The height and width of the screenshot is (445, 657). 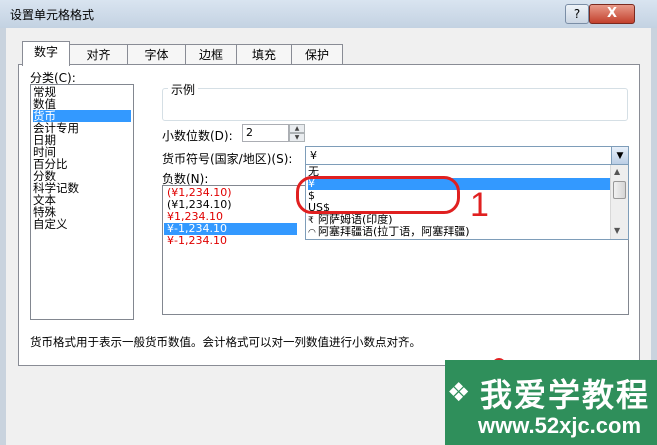 What do you see at coordinates (328, 14) in the screenshot?
I see `title-bar` at bounding box center [328, 14].